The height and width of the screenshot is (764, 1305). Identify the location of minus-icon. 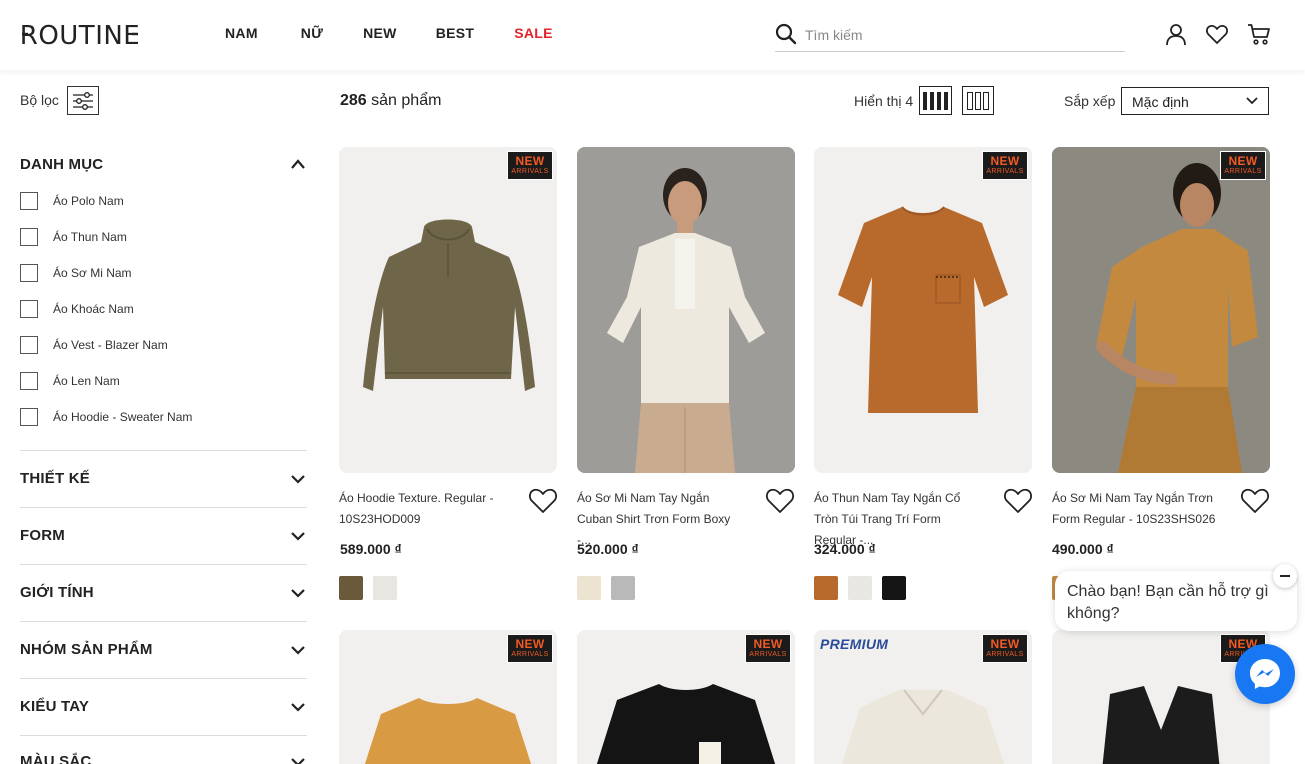
(1285, 576).